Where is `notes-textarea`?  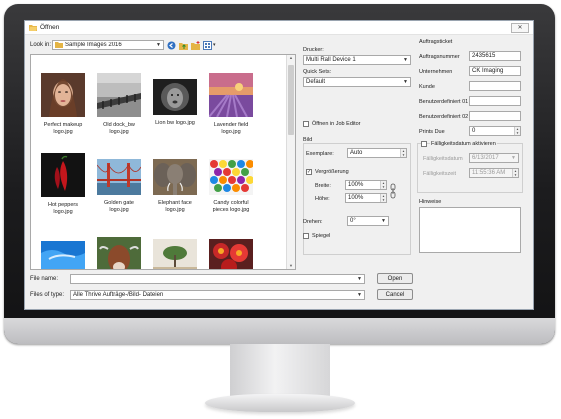 notes-textarea is located at coordinates (470, 230).